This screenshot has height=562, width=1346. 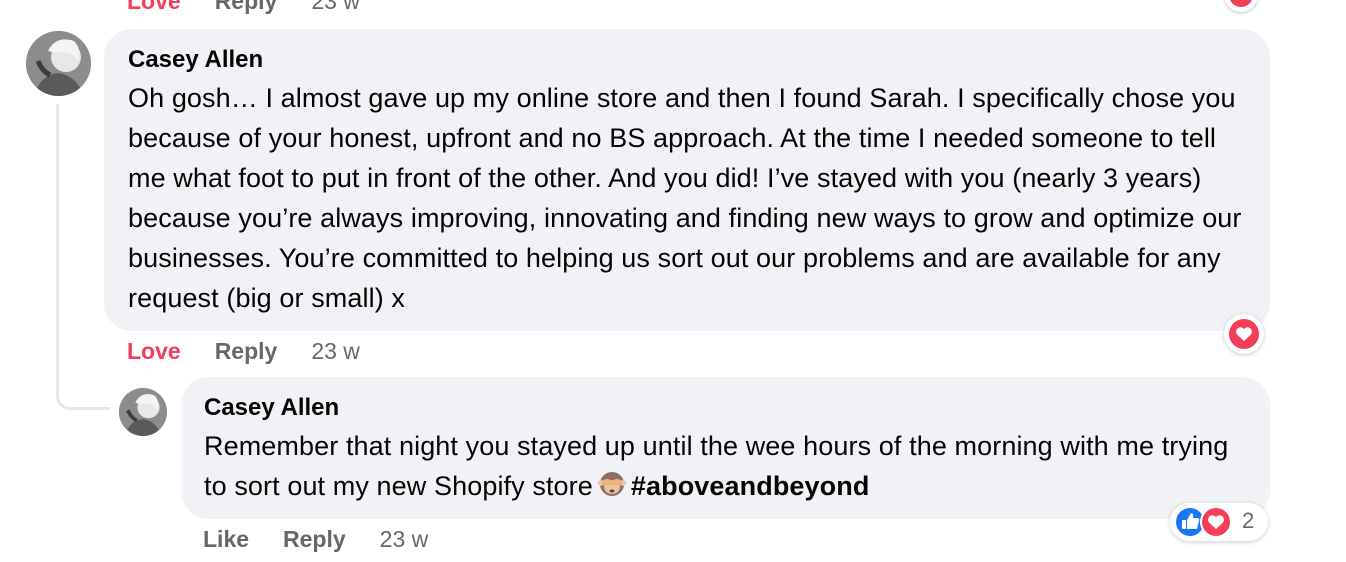 What do you see at coordinates (687, 60) in the screenshot?
I see `comment-author: Casey Allen` at bounding box center [687, 60].